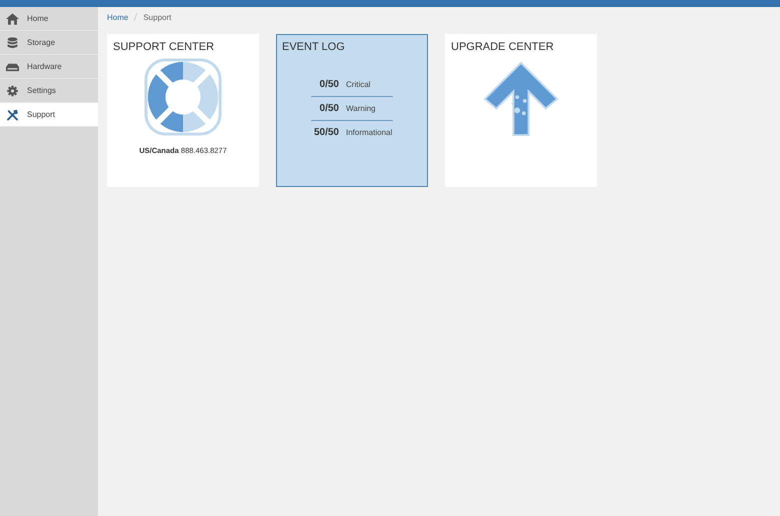 The height and width of the screenshot is (516, 780). Describe the element at coordinates (361, 108) in the screenshot. I see `event-label: Warning` at that location.